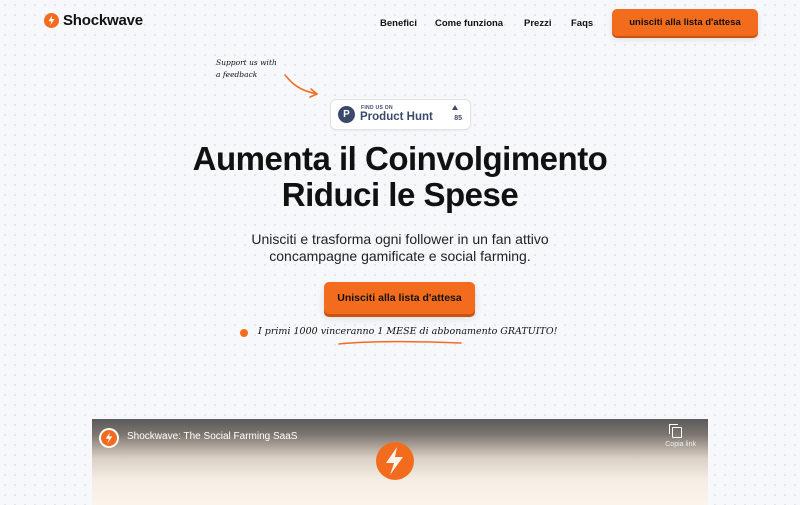  I want to click on video-channel-logo, so click(109, 438).